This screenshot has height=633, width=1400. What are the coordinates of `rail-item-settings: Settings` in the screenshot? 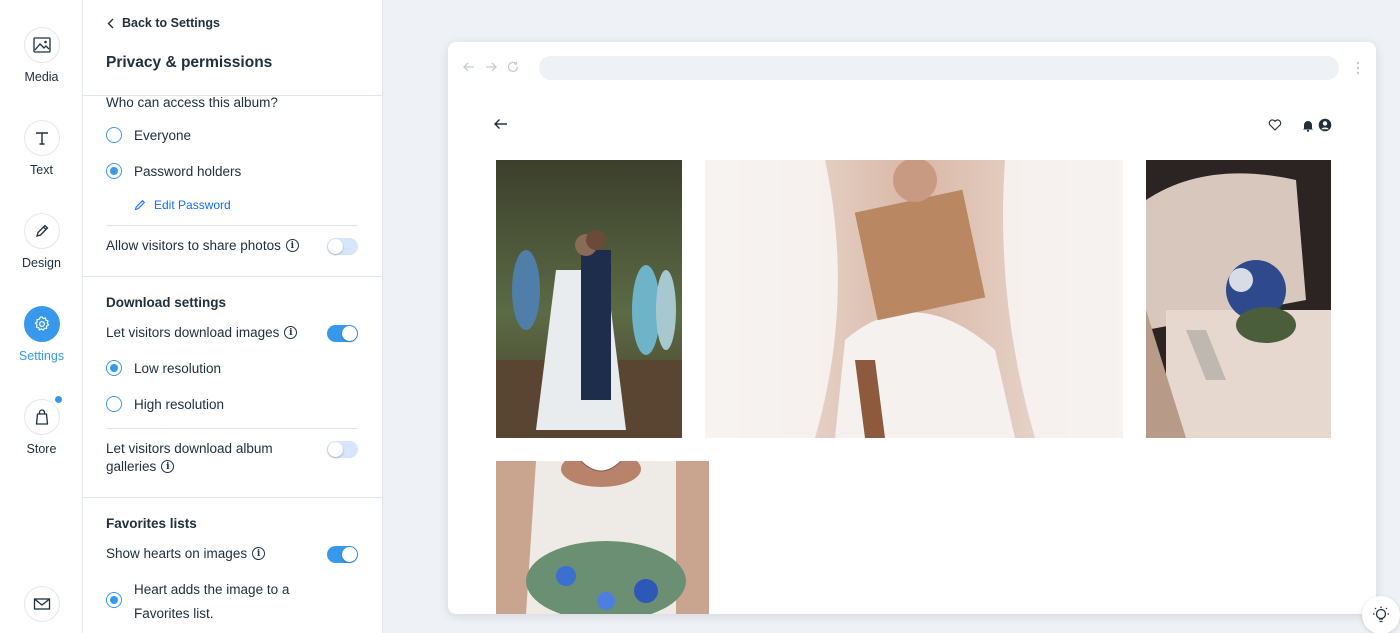 It's located at (41, 334).